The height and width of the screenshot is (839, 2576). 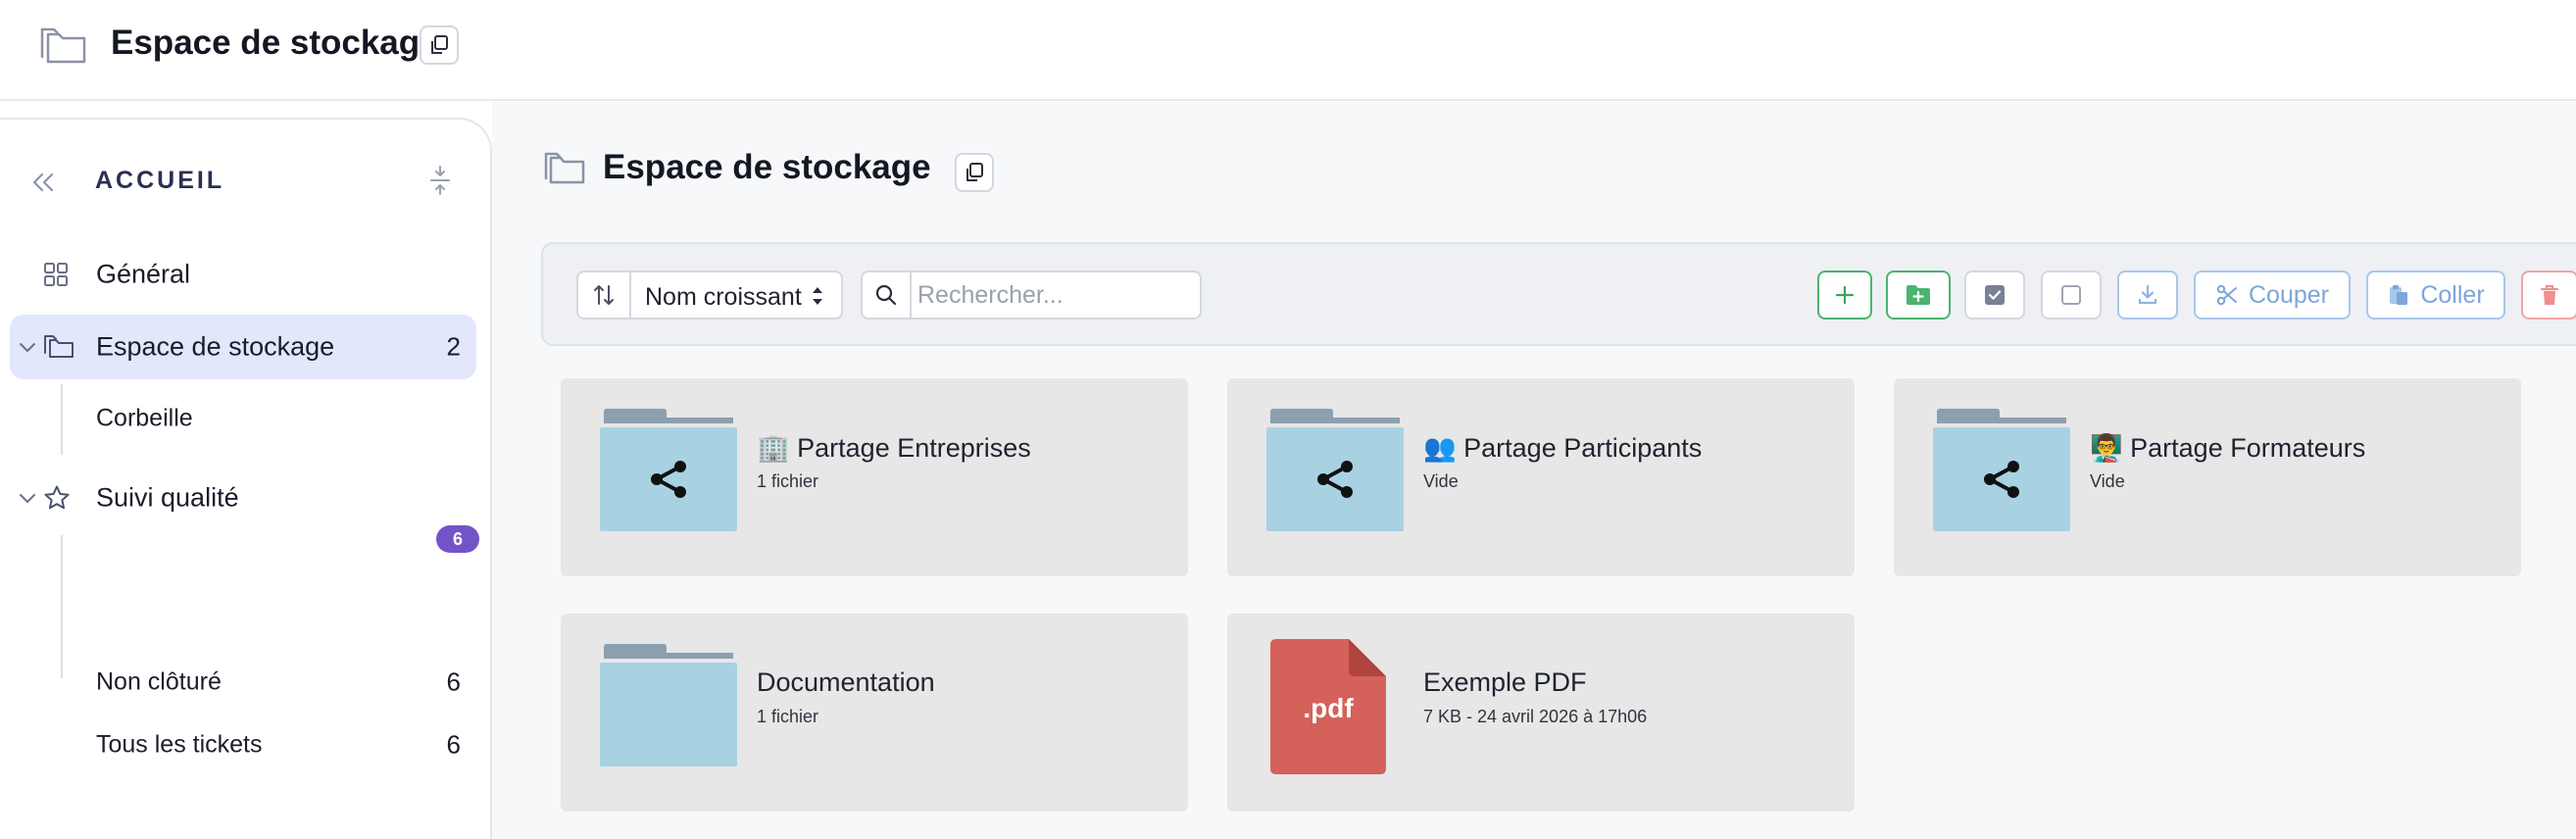 What do you see at coordinates (1440, 448) in the screenshot?
I see `people-emoji: 👥` at bounding box center [1440, 448].